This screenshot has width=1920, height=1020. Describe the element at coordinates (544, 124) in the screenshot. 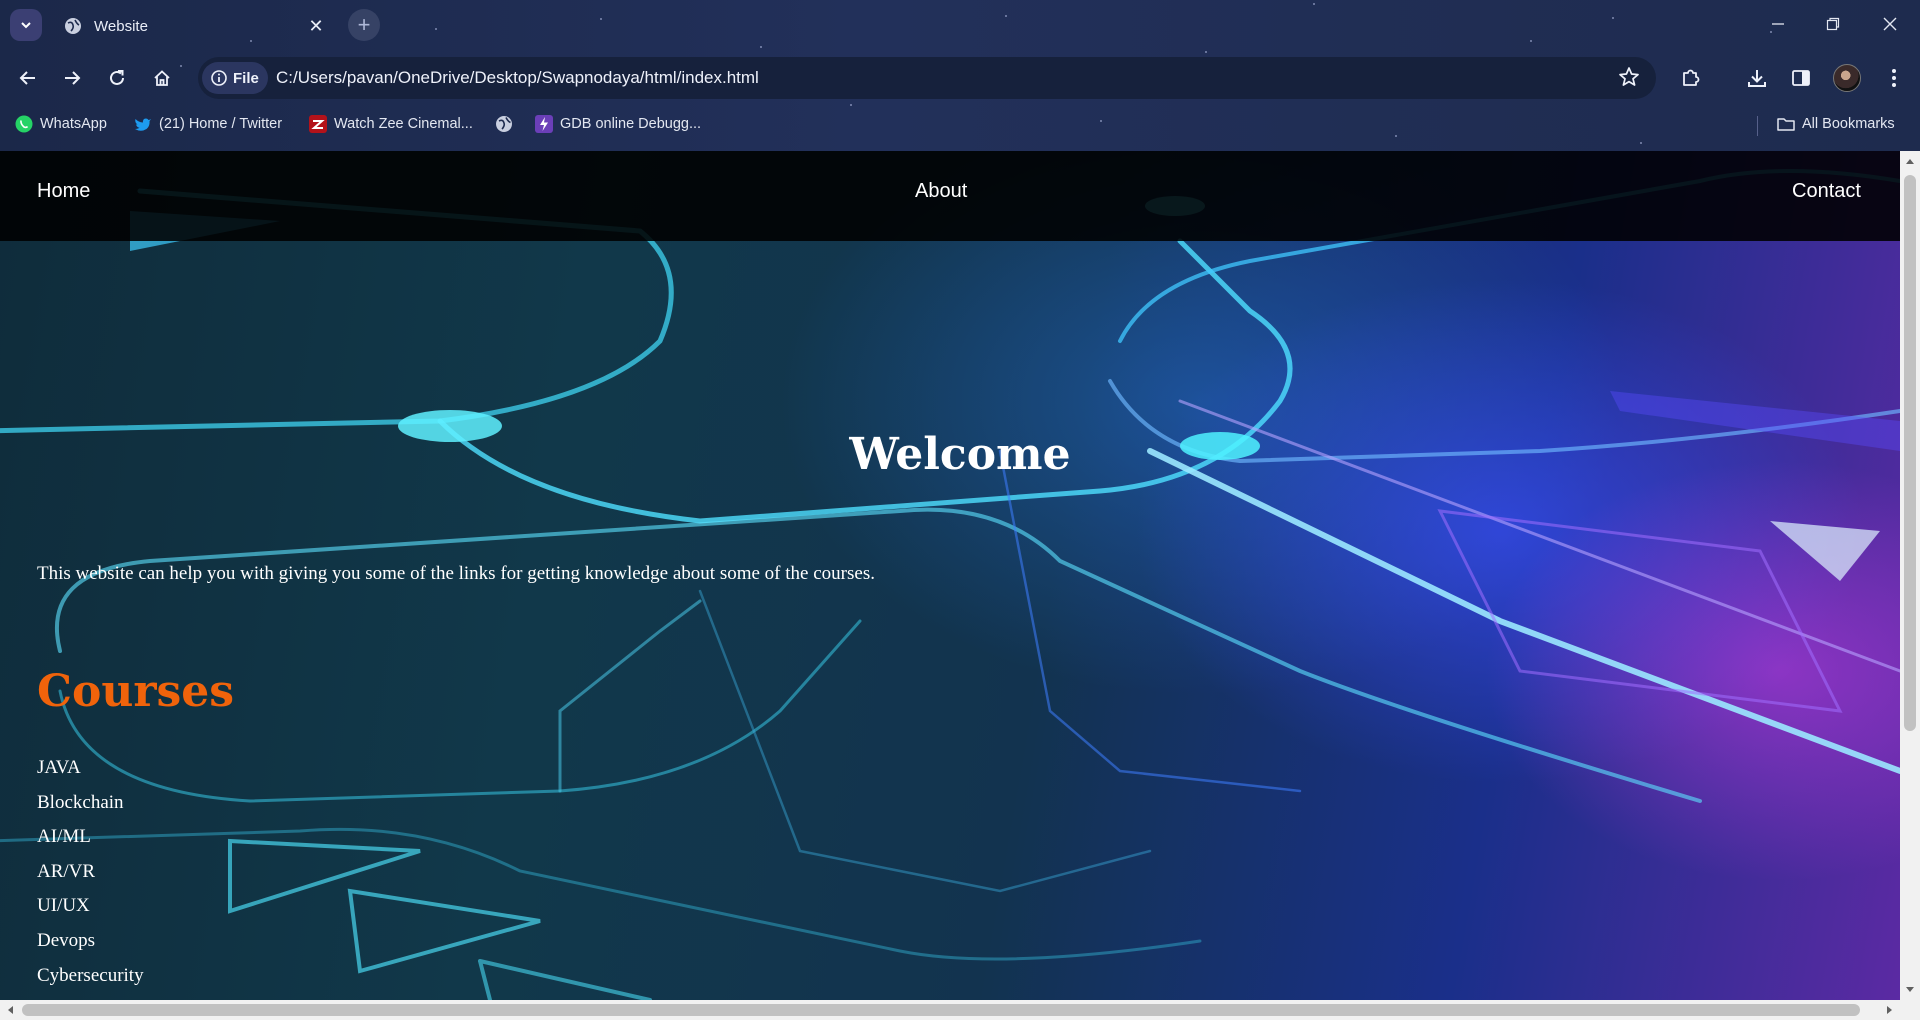

I see `gdb-icon` at that location.